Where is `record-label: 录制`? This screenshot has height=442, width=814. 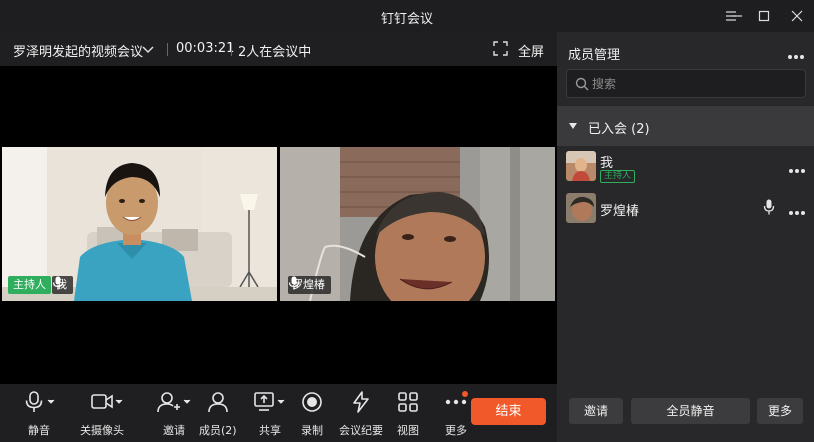
record-label: 录制 is located at coordinates (312, 430).